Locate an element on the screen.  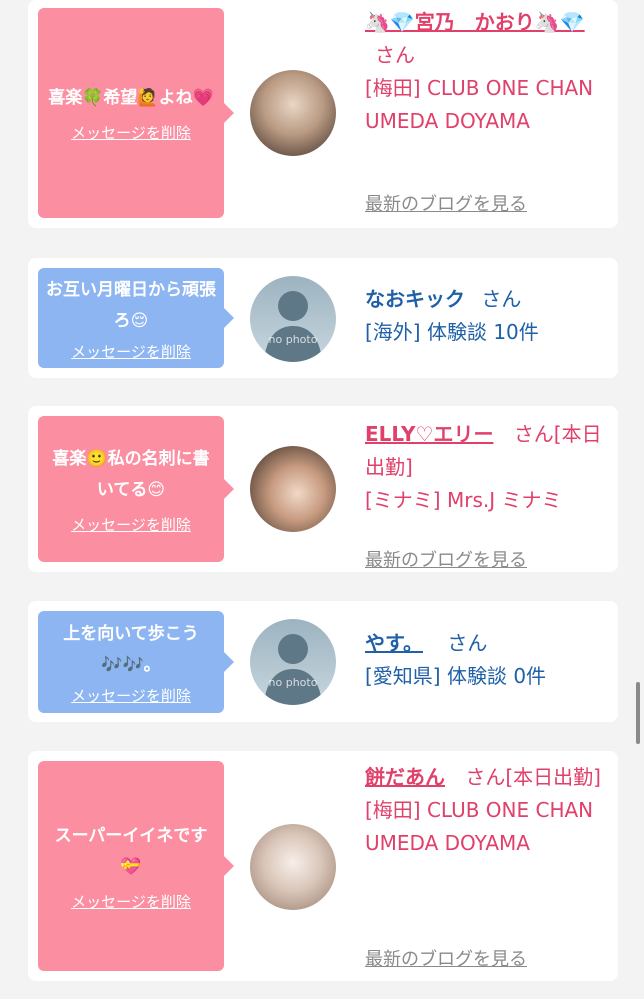
message-text: スーパーイイネです💝 is located at coordinates (131, 851).